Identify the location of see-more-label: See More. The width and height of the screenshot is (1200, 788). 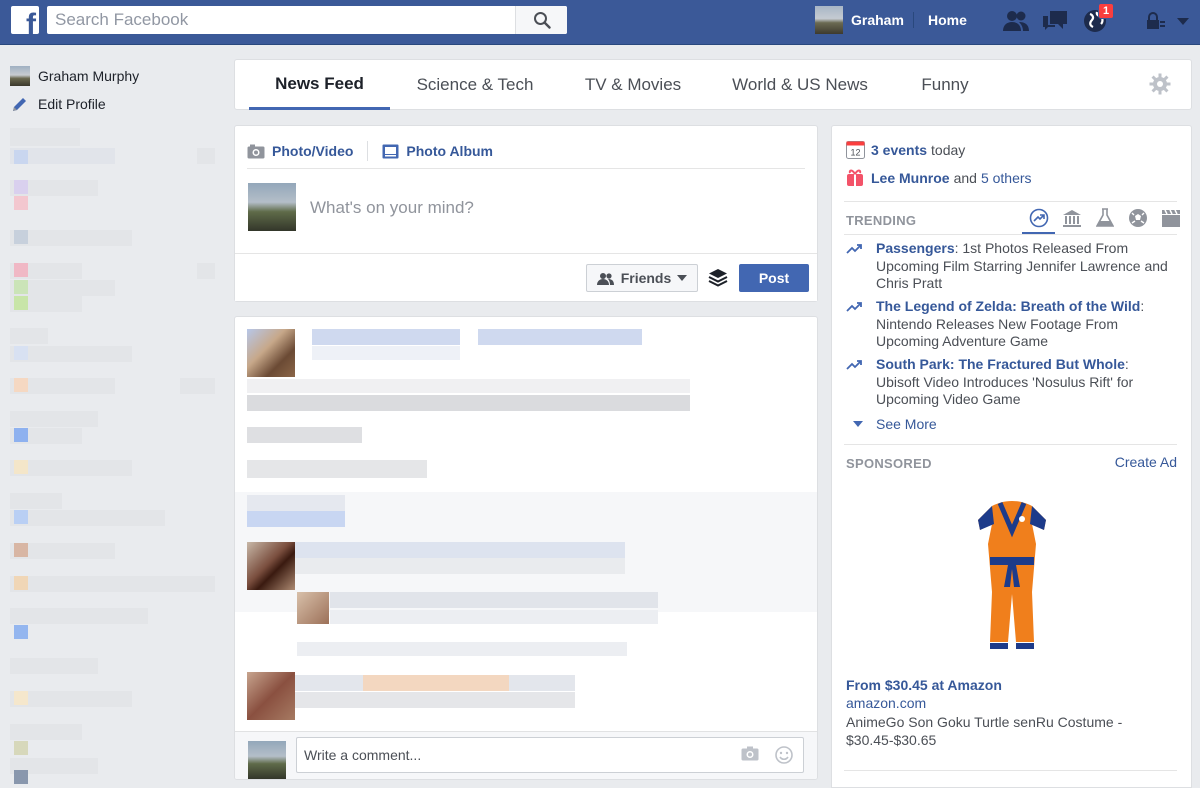
(906, 424).